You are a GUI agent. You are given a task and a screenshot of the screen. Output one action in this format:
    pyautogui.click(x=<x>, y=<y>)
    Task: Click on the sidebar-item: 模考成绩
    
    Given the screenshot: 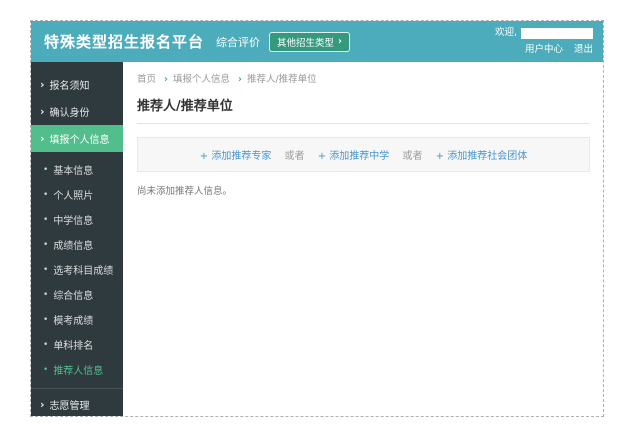 What is the action you would take?
    pyautogui.click(x=77, y=319)
    